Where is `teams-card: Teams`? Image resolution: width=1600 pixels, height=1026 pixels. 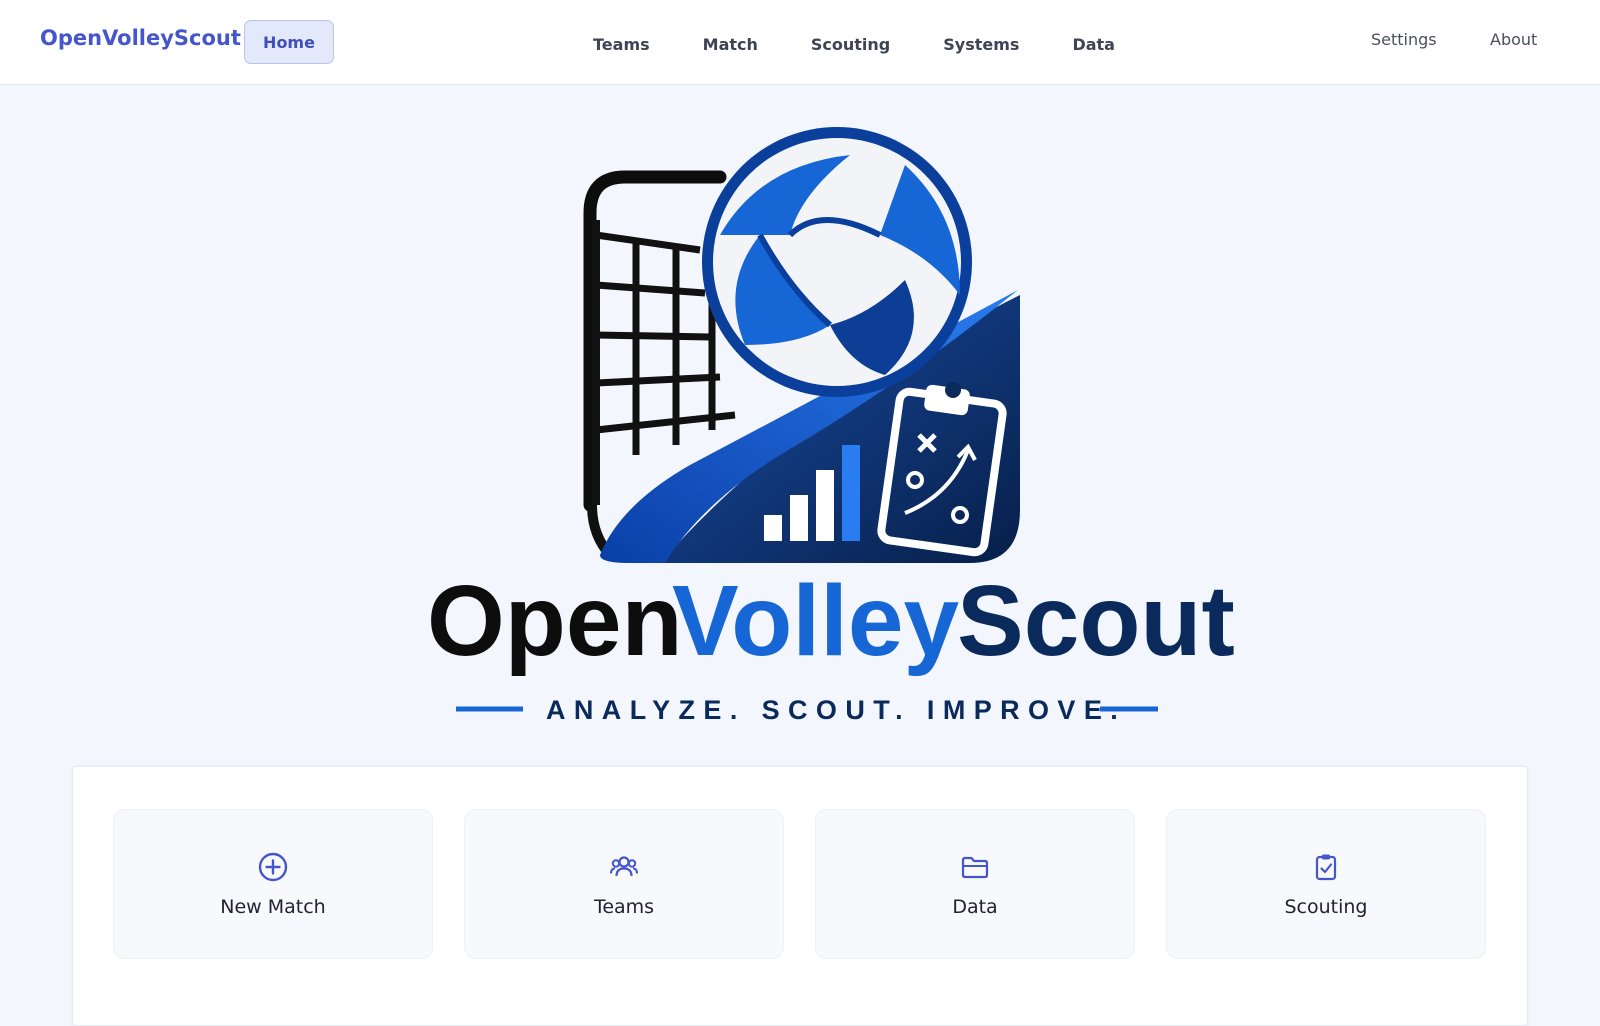
teams-card: Teams is located at coordinates (624, 884).